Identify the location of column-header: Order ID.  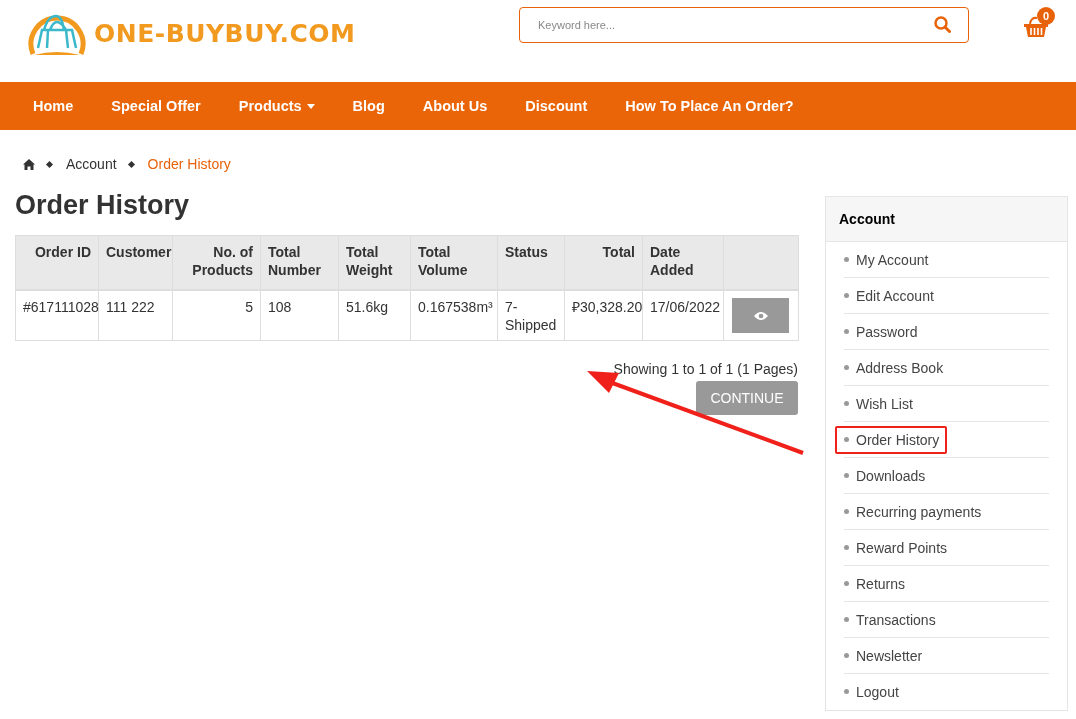
(57, 262).